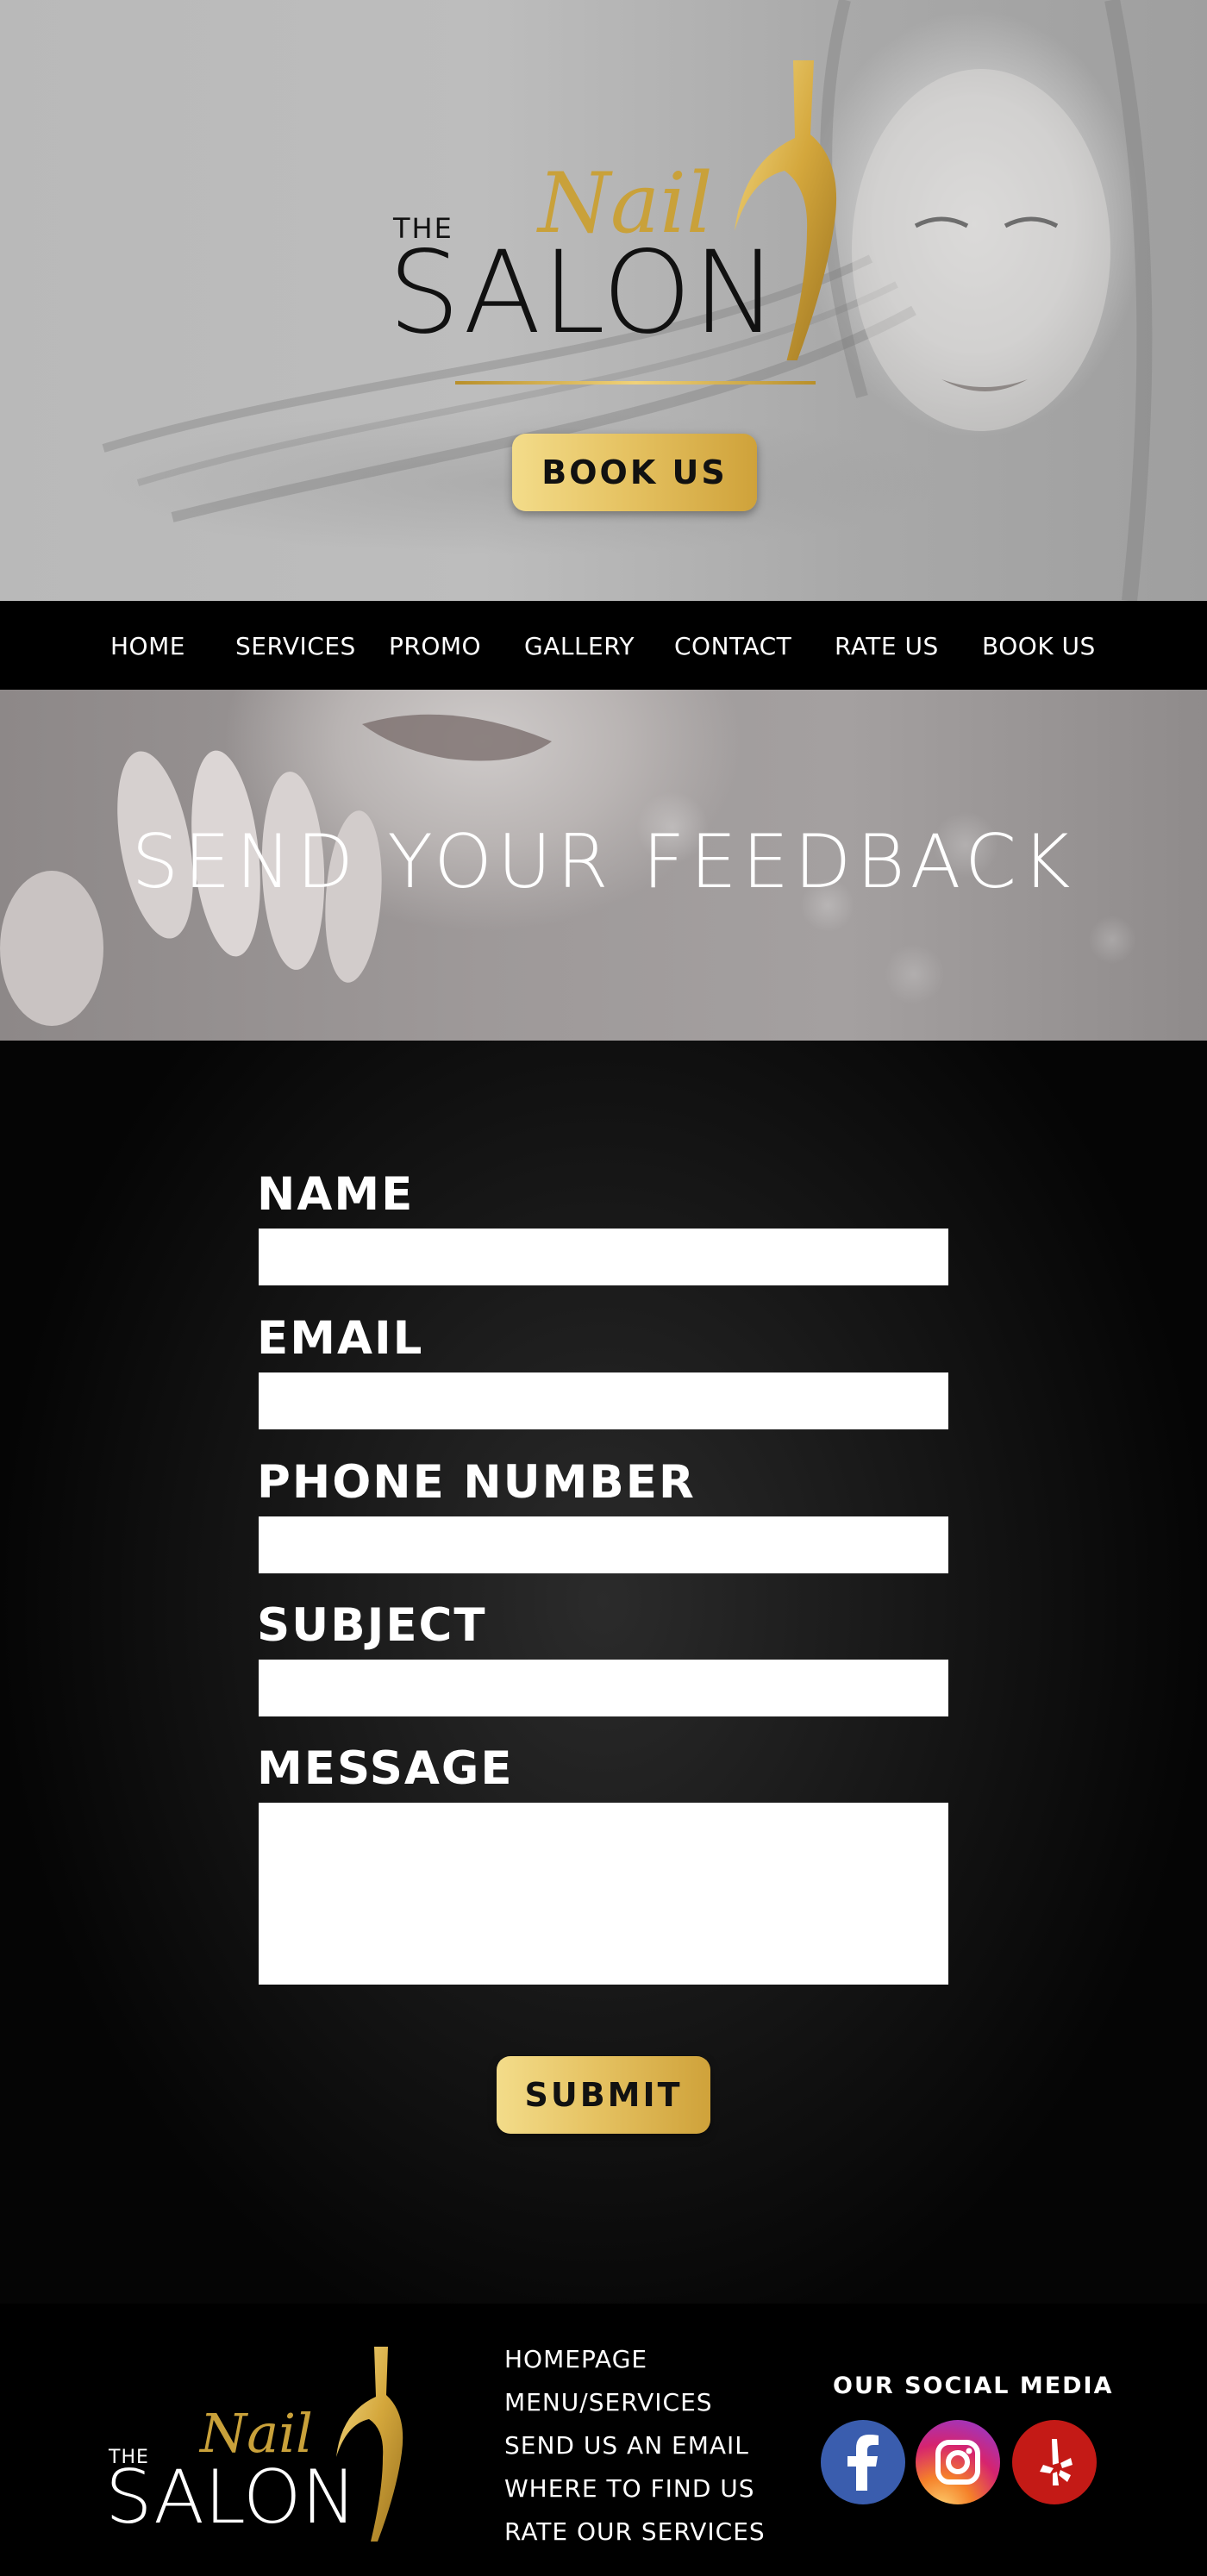  I want to click on footer-link-homepage: HOMEPAGE, so click(635, 2359).